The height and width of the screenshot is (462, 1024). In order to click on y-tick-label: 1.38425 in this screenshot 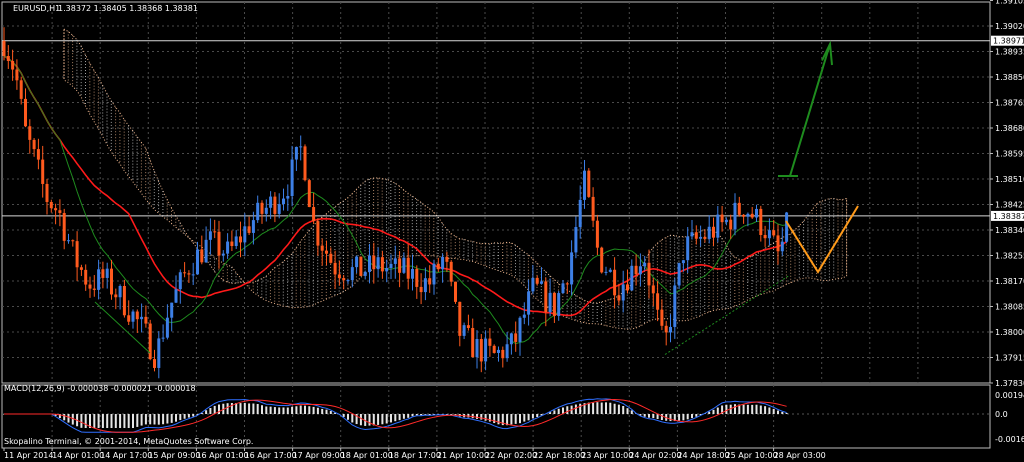, I will do `click(1009, 205)`.